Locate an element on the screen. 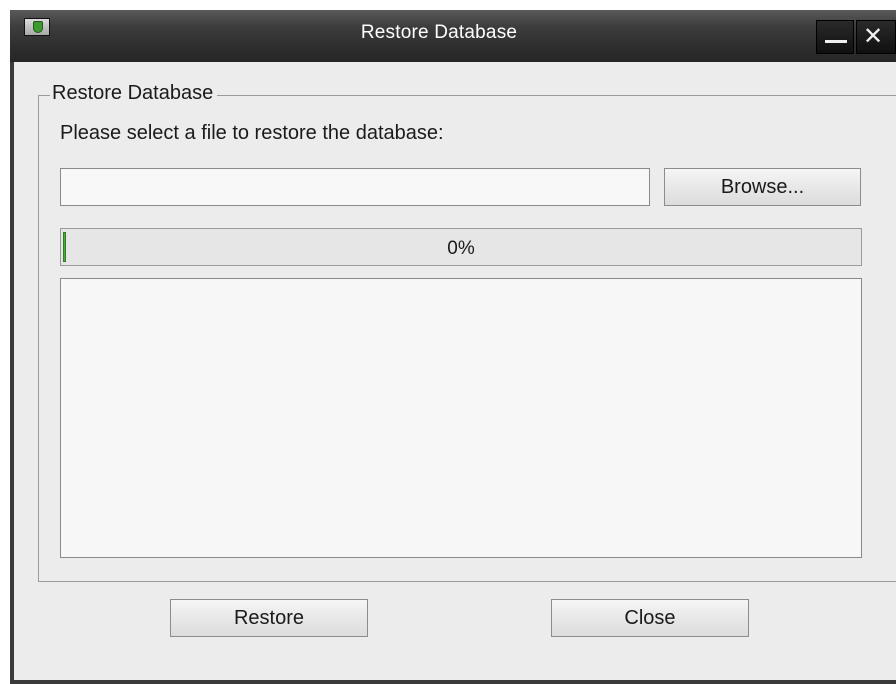 The image size is (896, 684). window-close-button: ✕ is located at coordinates (876, 37).